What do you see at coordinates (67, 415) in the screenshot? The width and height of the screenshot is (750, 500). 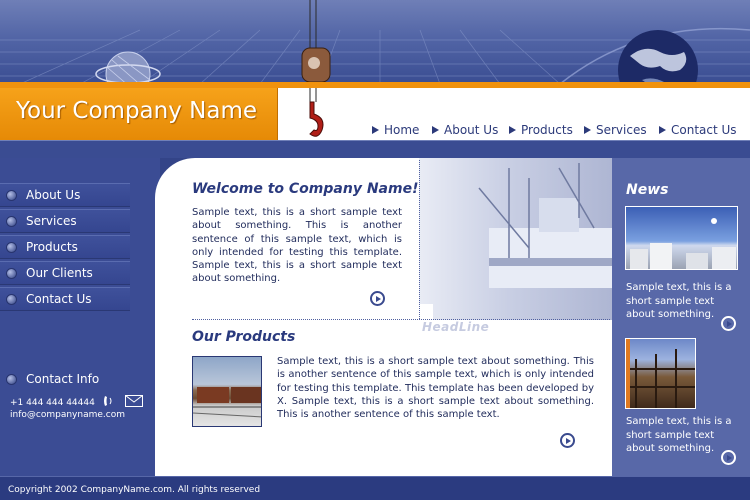 I see `contact-email: info@companyname.com` at bounding box center [67, 415].